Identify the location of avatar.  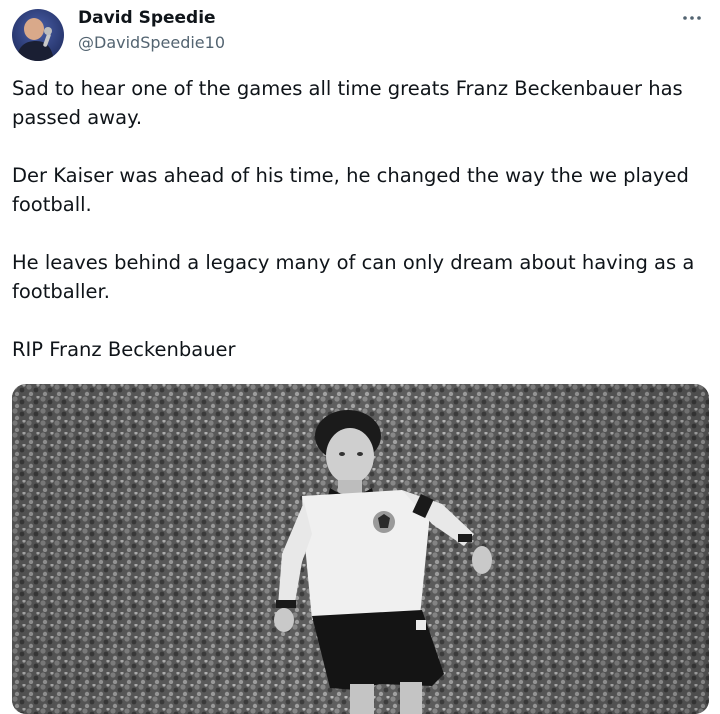
(38, 35).